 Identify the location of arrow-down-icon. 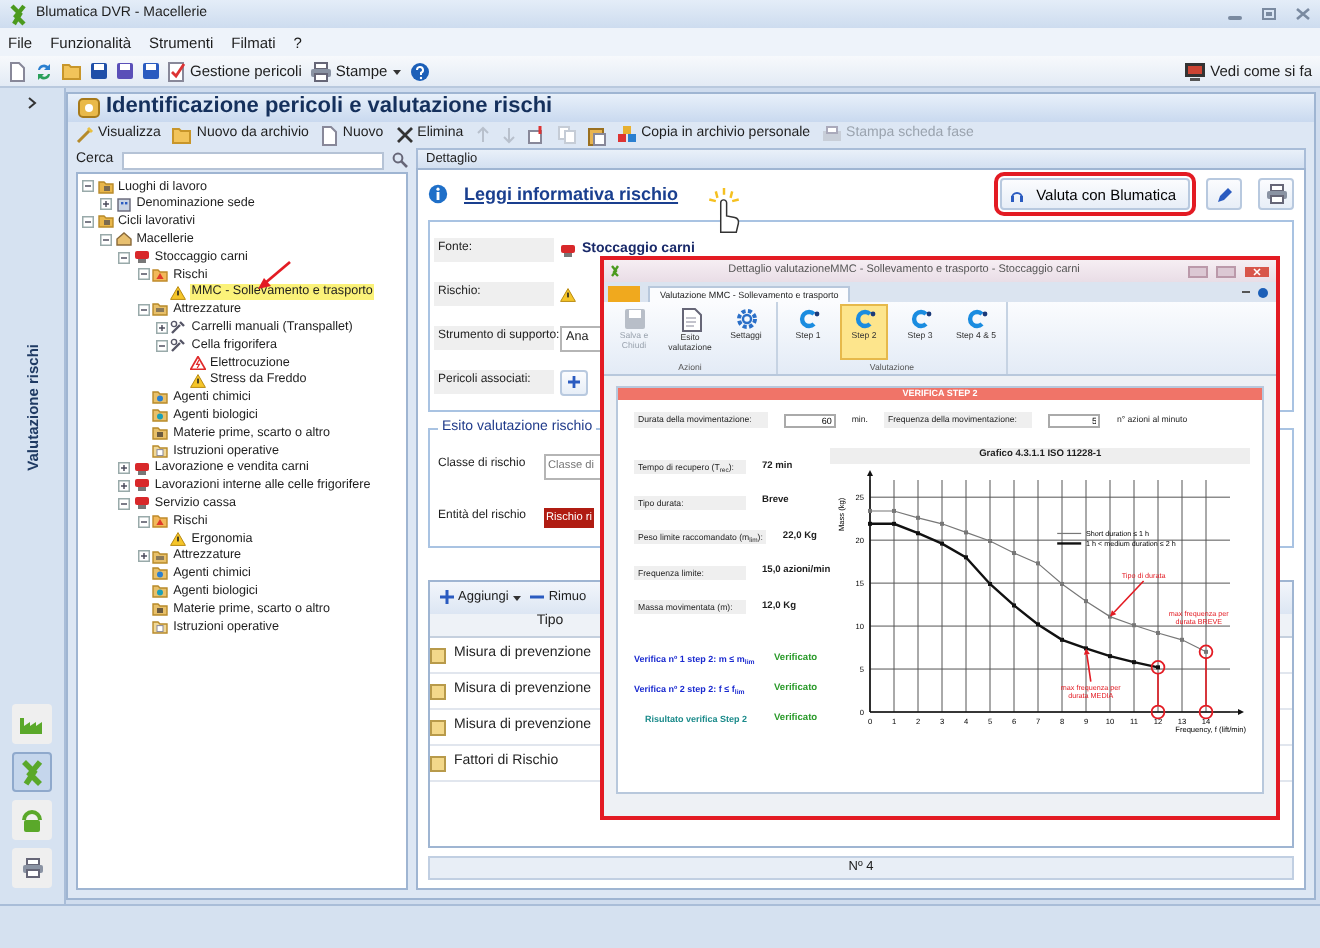
(508, 135).